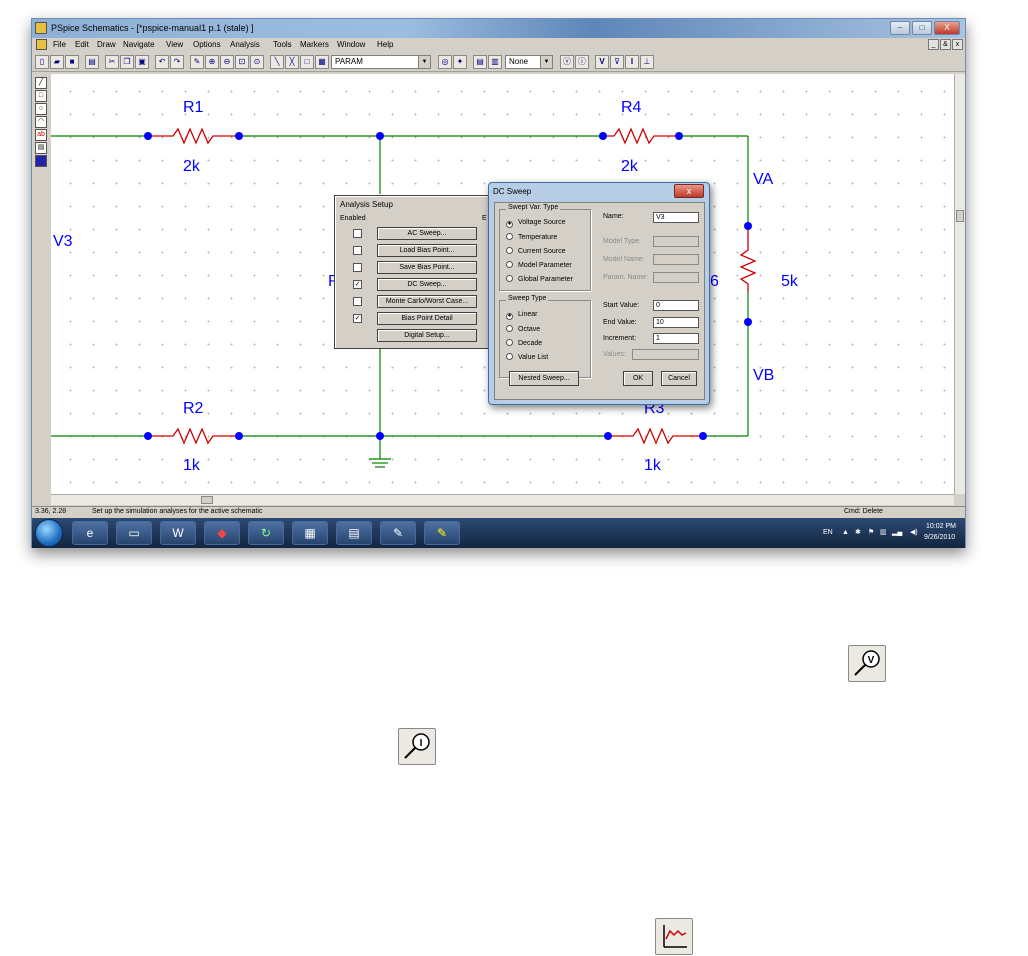 The height and width of the screenshot is (956, 1028). I want to click on zoom-out-icon: ⊖, so click(227, 62).